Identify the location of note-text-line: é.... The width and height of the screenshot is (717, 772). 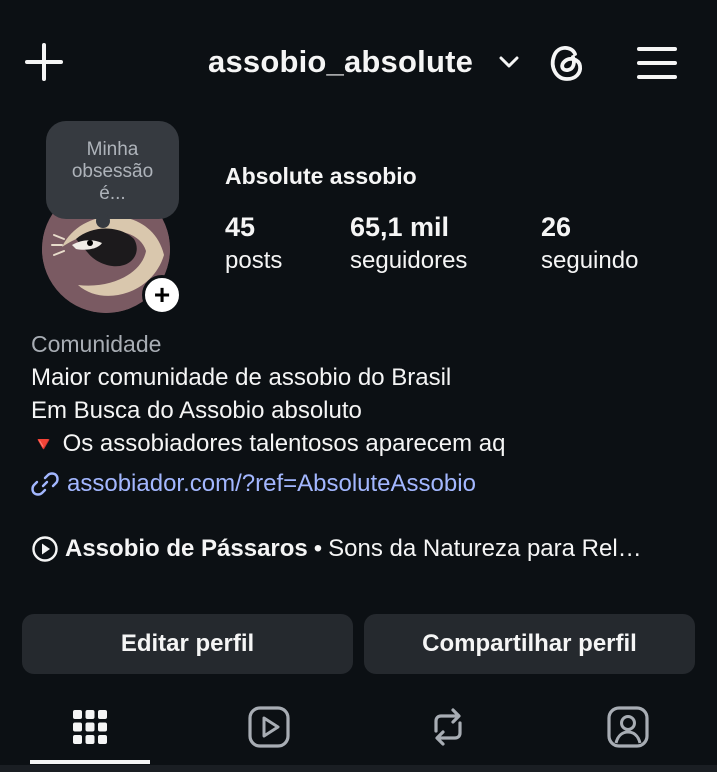
(112, 193).